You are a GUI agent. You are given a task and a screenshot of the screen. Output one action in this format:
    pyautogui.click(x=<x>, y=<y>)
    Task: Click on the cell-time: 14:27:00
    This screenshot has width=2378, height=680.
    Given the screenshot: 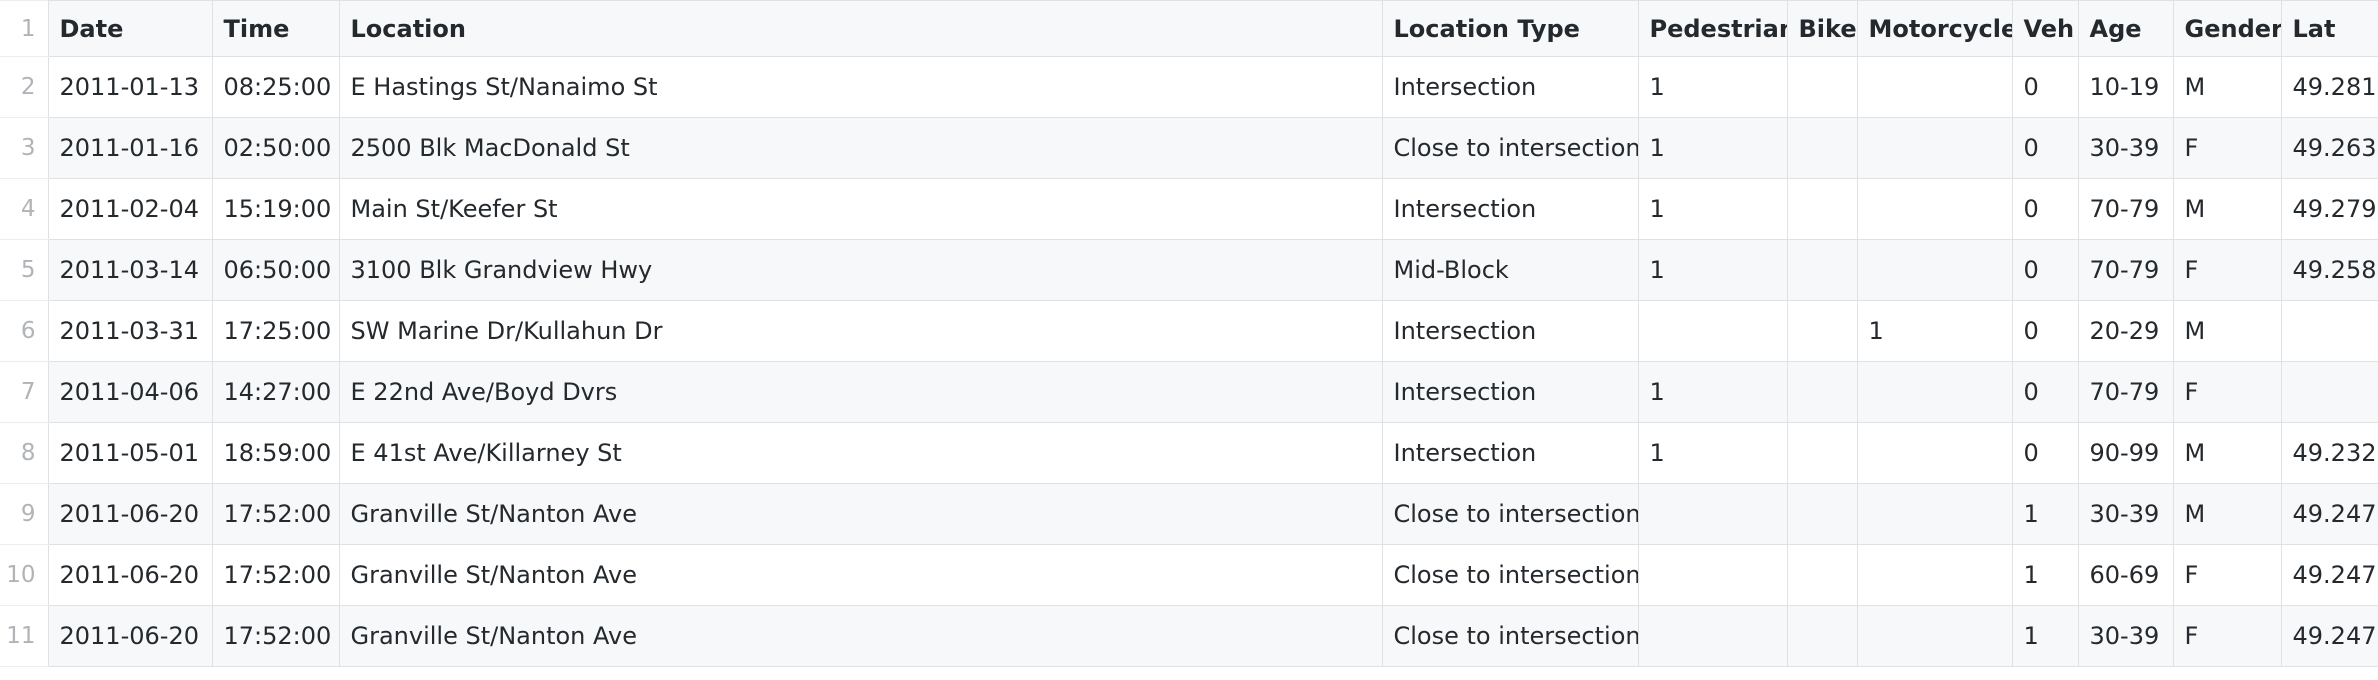 What is the action you would take?
    pyautogui.click(x=275, y=392)
    